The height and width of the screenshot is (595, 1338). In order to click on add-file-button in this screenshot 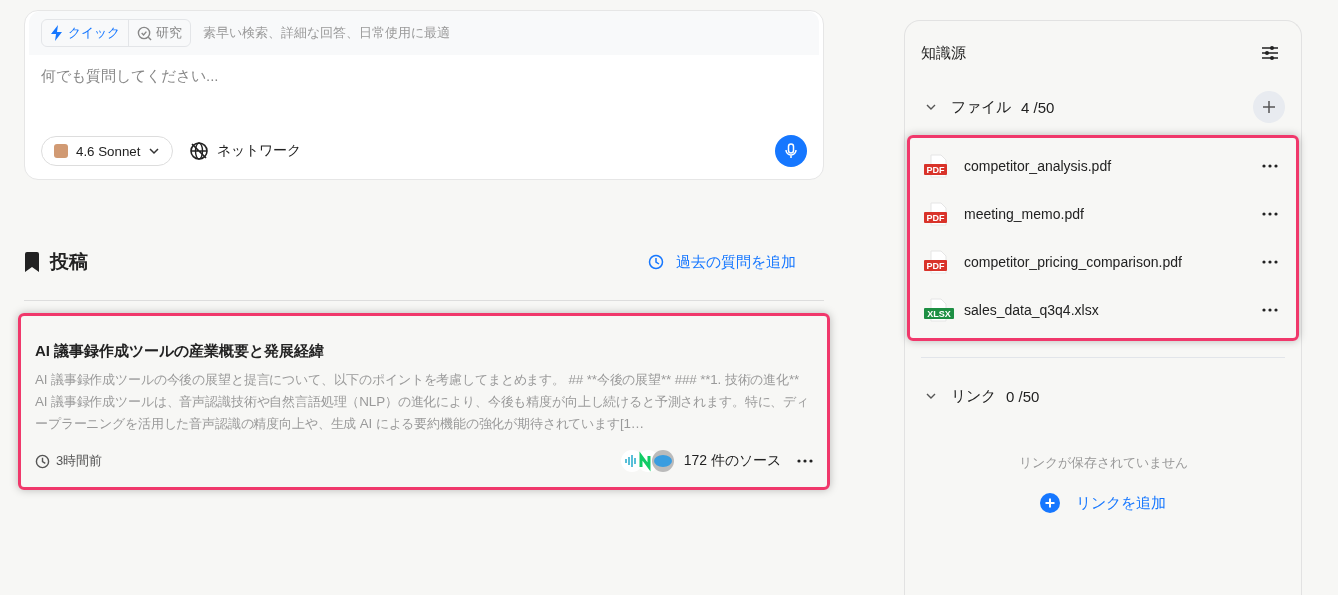, I will do `click(1269, 107)`.